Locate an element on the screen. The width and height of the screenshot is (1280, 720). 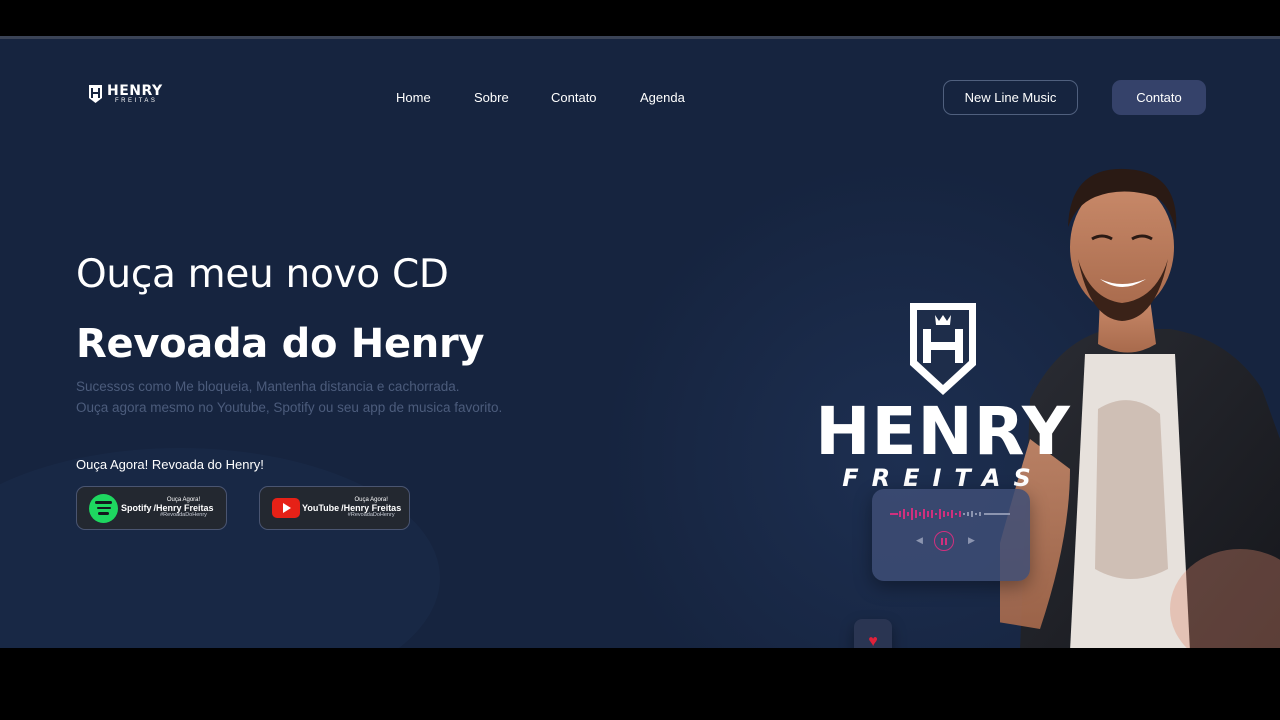
heart-icon: ♥ is located at coordinates (873, 640).